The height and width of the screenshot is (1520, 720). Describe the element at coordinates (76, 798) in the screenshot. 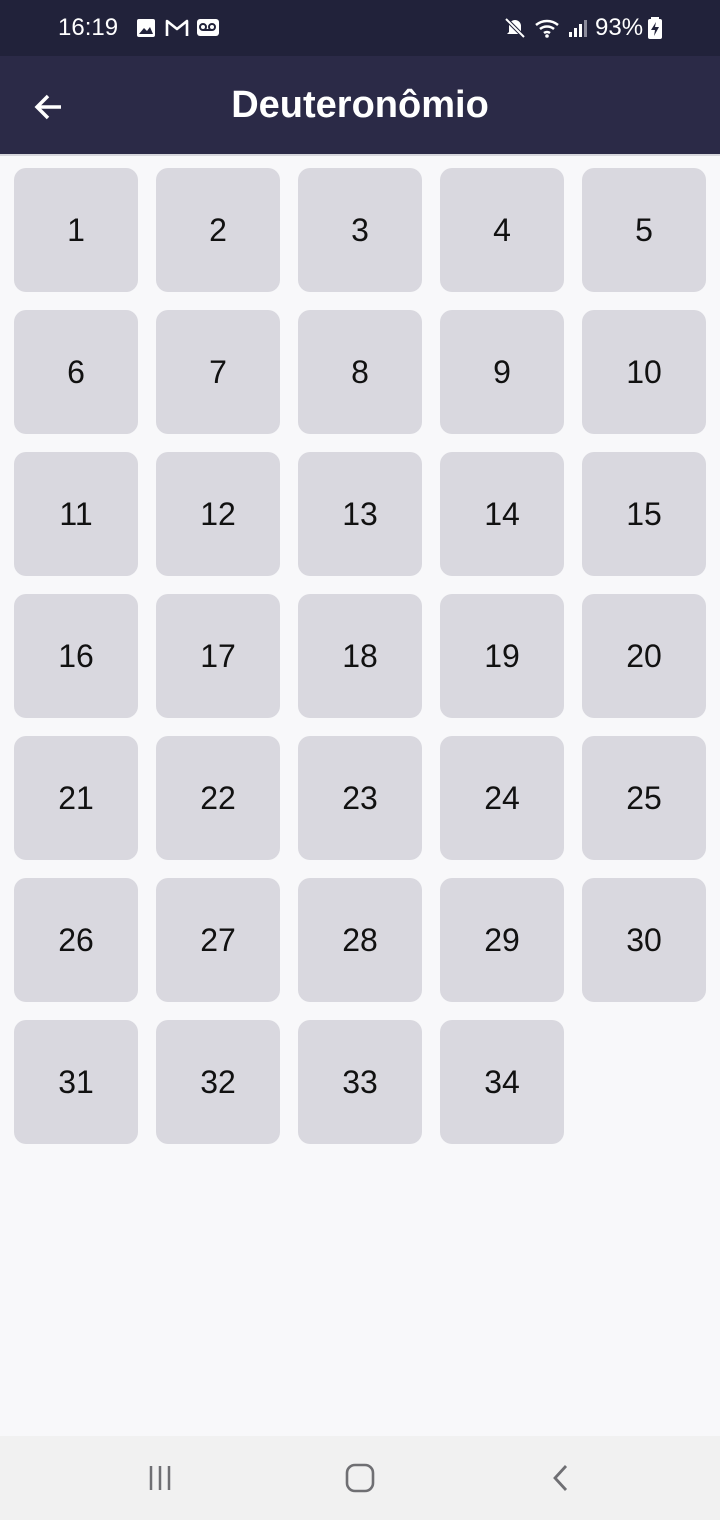

I see `chapter-tile-21: 21` at that location.